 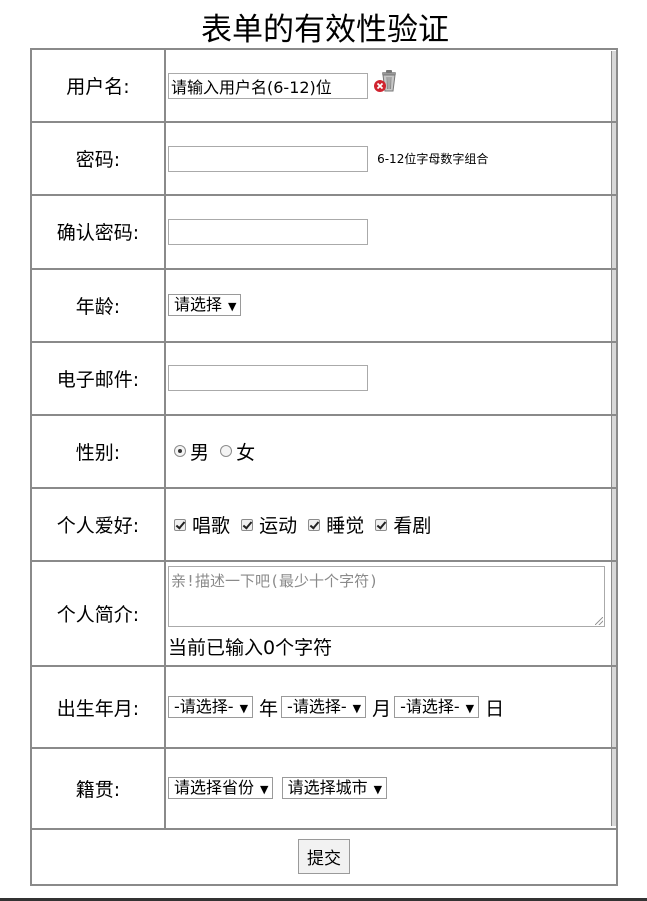 I want to click on gender-female-radio, so click(x=226, y=451).